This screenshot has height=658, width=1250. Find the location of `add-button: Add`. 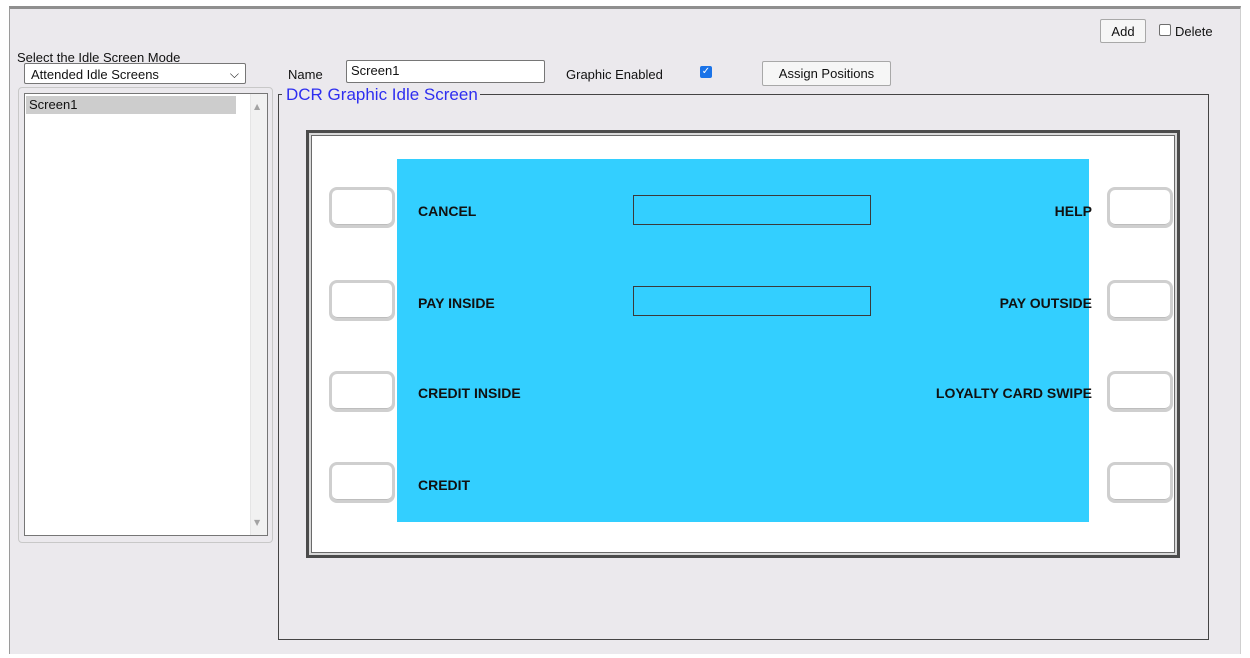

add-button: Add is located at coordinates (1123, 31).